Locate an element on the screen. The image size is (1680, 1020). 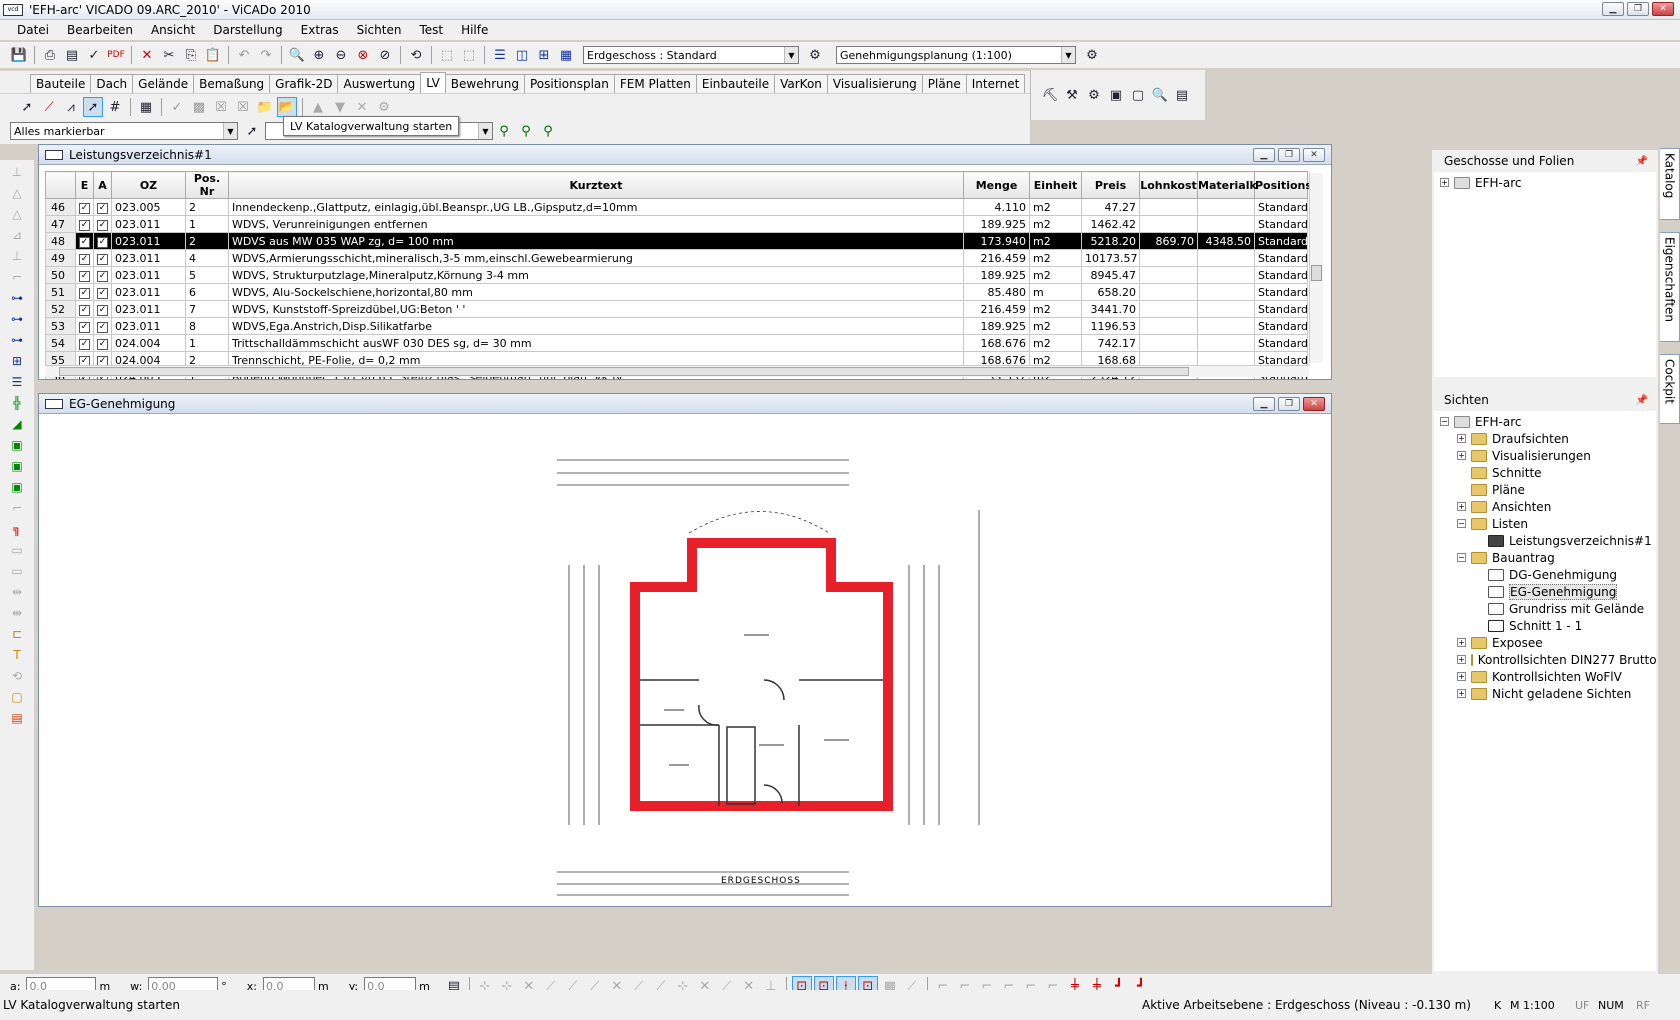
binoculars-sub-icon: ⚲ is located at coordinates (548, 131).